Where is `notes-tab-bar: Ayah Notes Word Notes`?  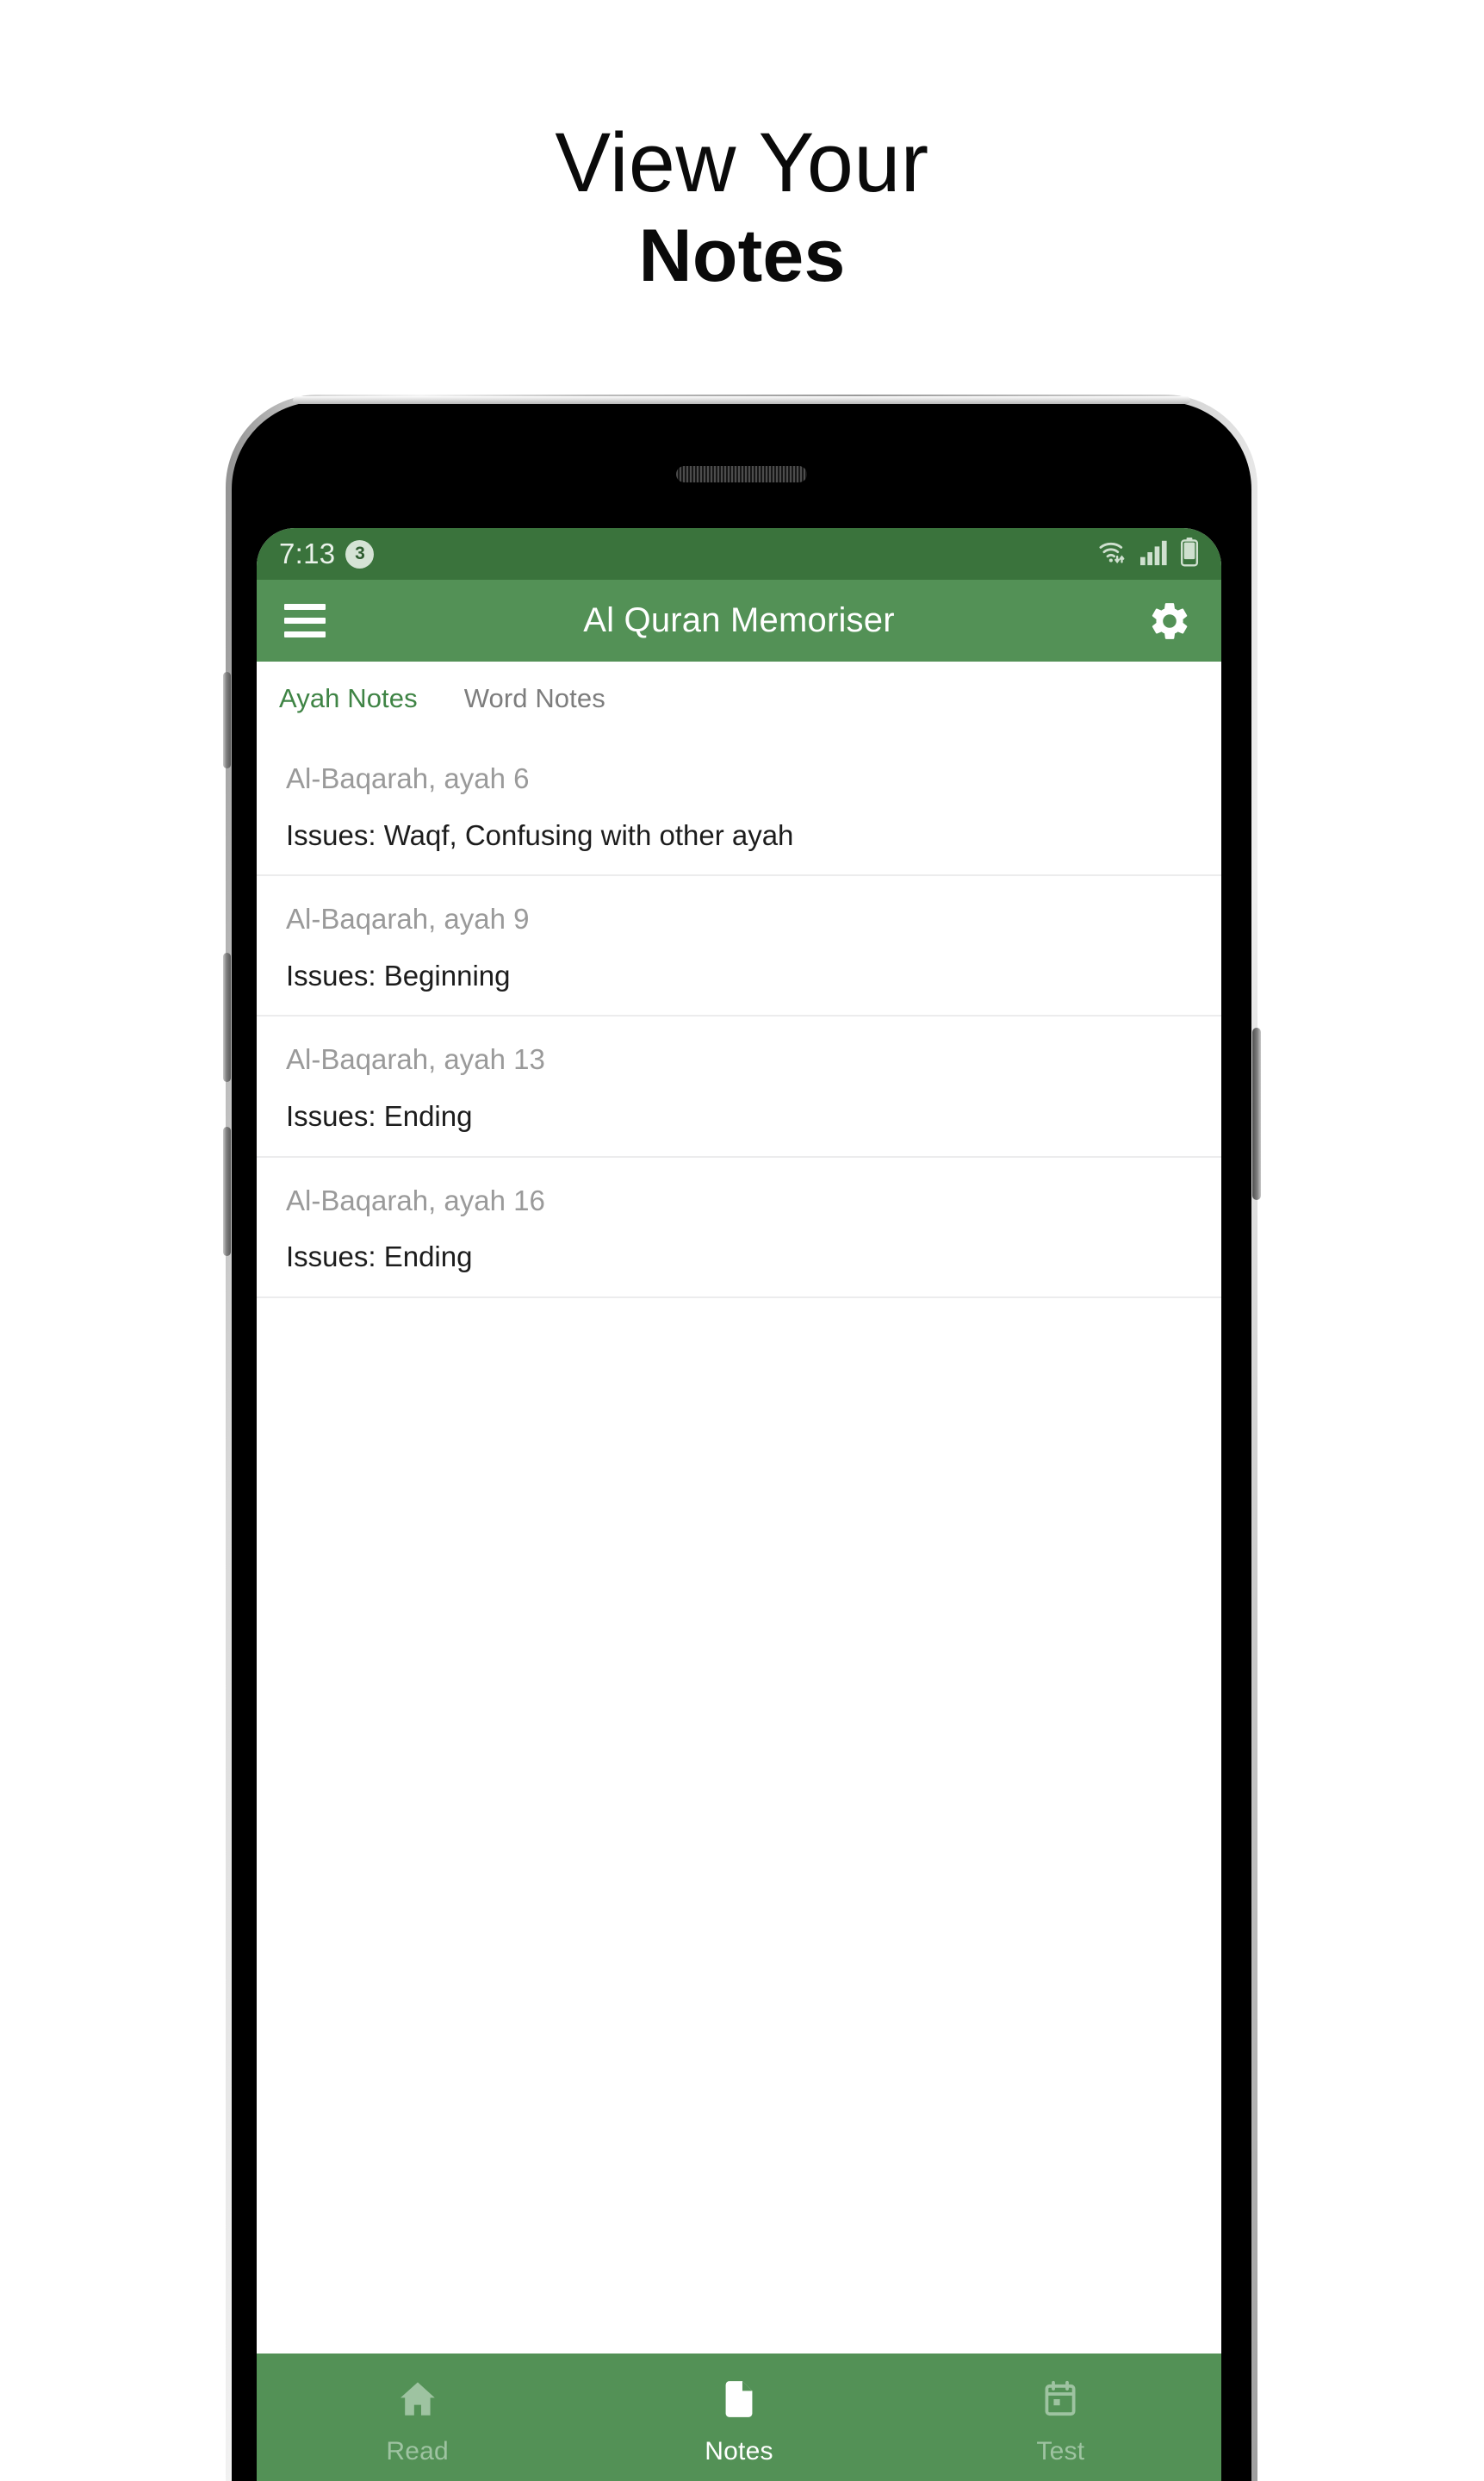
notes-tab-bar: Ayah Notes Word Notes is located at coordinates (739, 699).